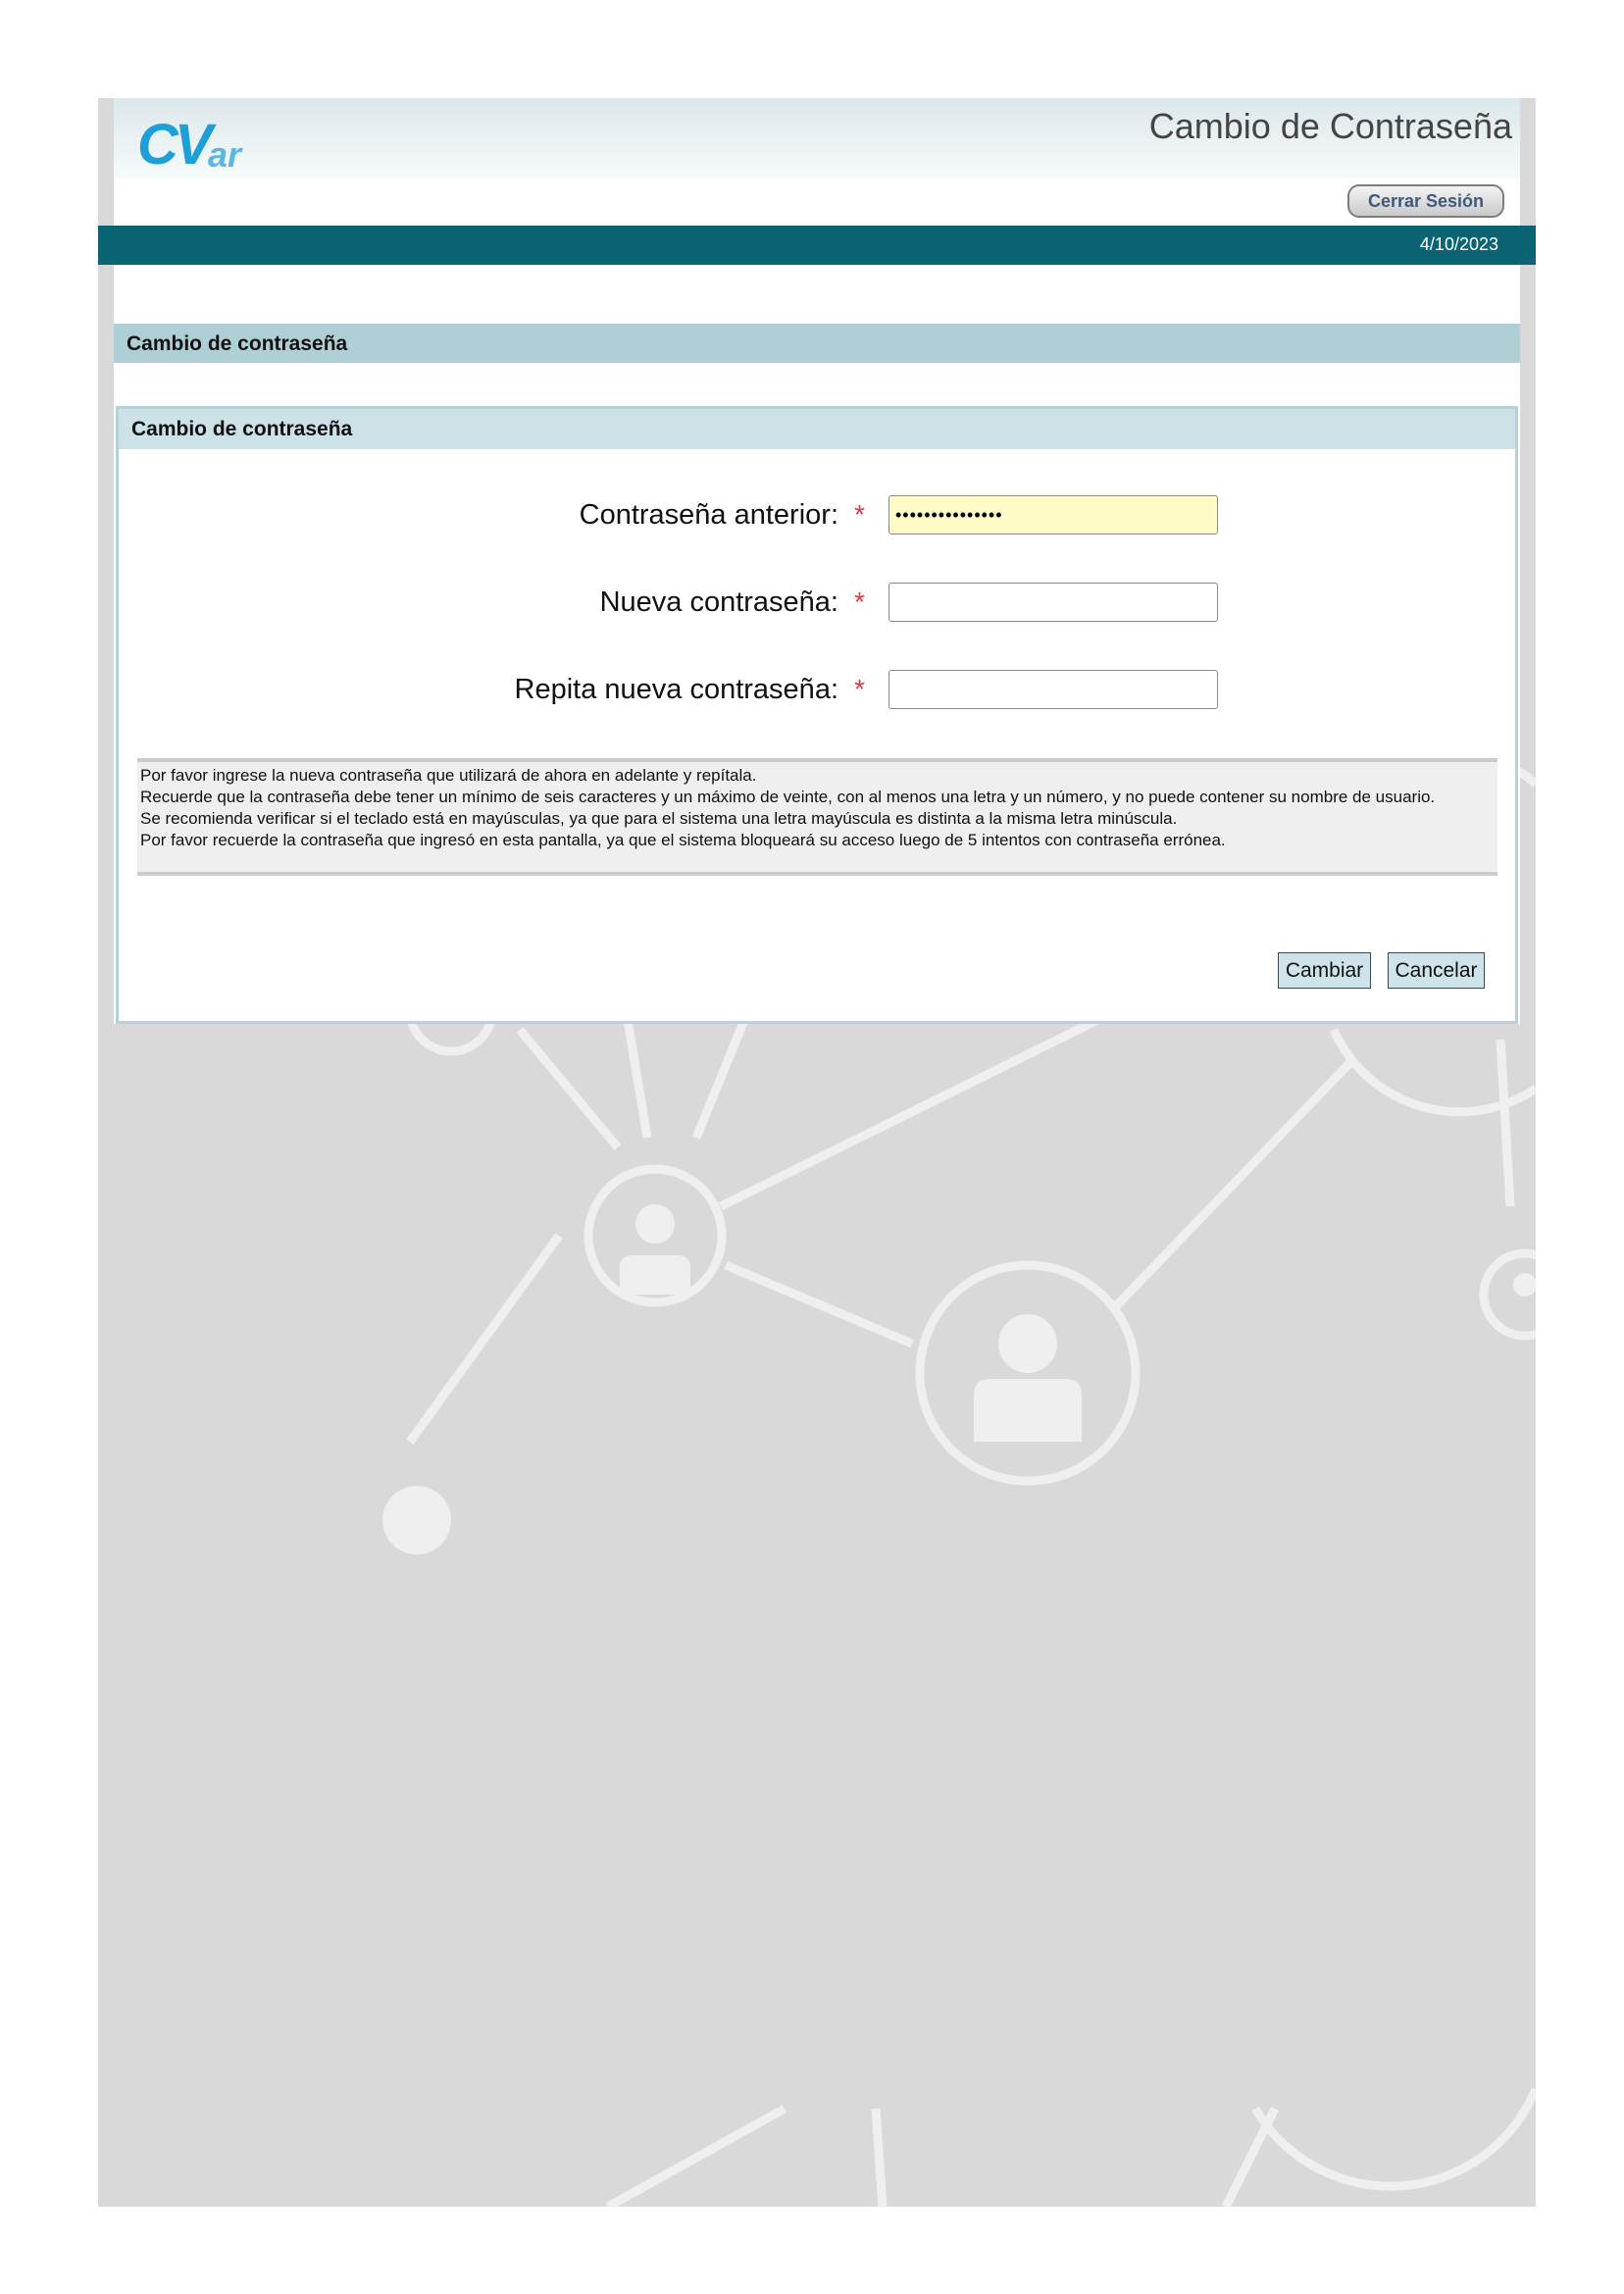 The width and height of the screenshot is (1624, 2294). I want to click on new-password-row: Nueva contraseña: *, so click(817, 604).